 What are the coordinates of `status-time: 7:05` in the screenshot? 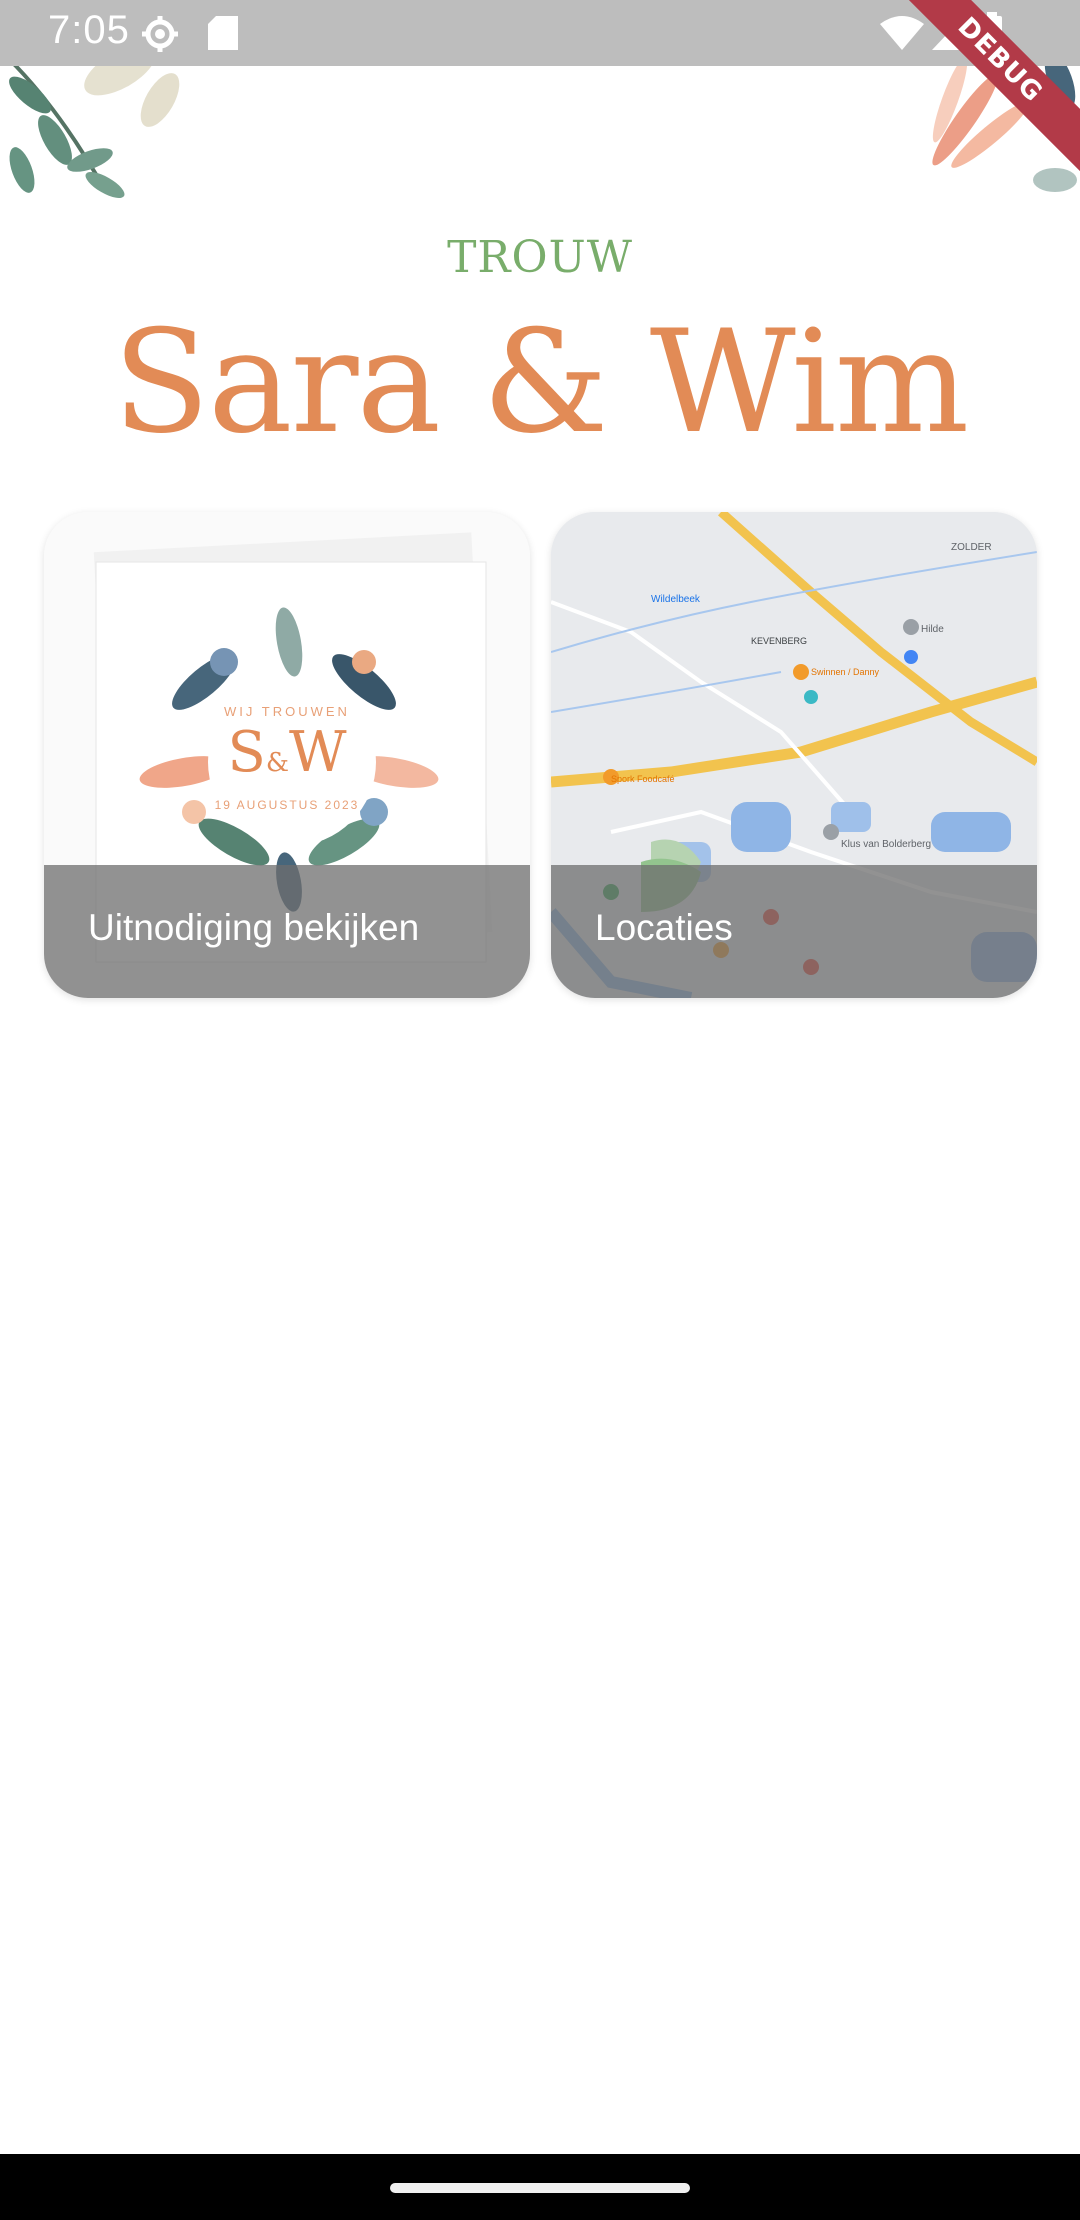 It's located at (89, 30).